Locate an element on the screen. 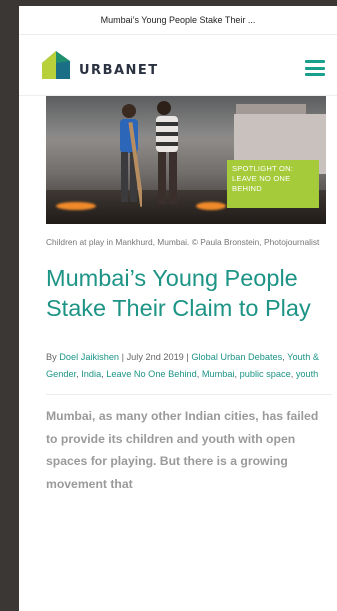  category-link: Mumbai is located at coordinates (218, 374).